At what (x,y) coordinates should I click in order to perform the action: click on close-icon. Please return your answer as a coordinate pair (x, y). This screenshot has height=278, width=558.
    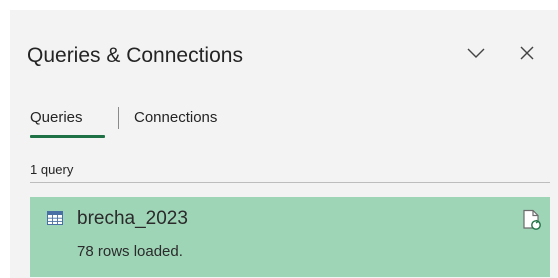
    Looking at the image, I should click on (527, 55).